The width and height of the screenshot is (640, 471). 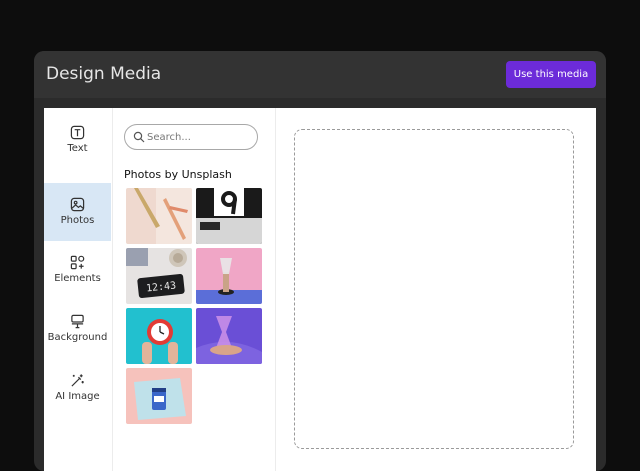 I want to click on sidebar-item-text: Text, so click(x=77, y=140).